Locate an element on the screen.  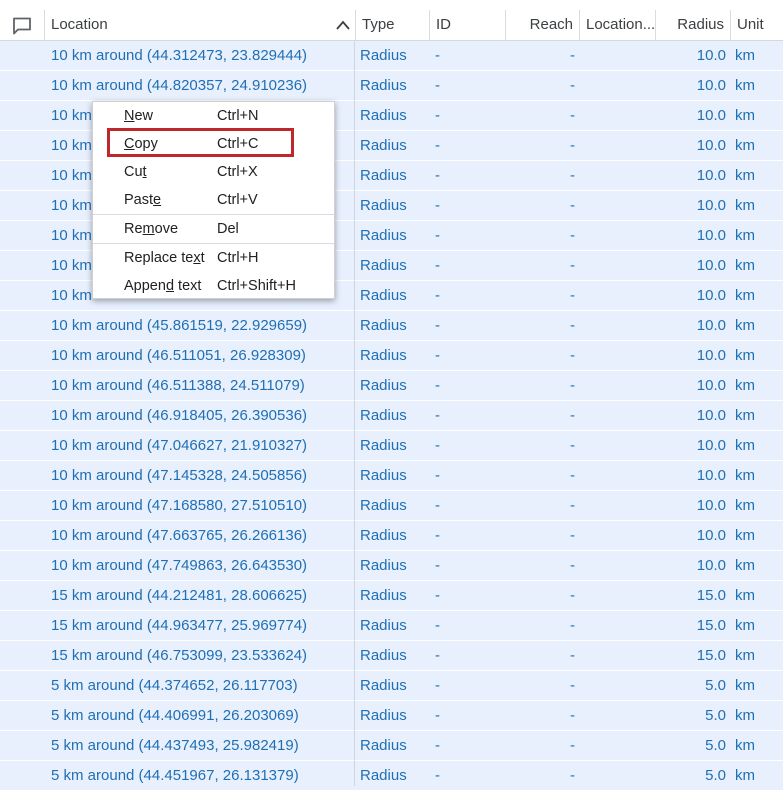
header-type: Type is located at coordinates (392, 25).